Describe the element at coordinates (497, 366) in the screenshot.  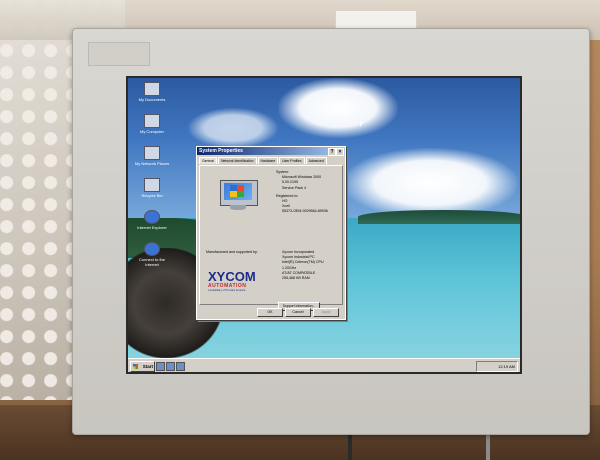
I see `system-tray: 12:19 AM` at that location.